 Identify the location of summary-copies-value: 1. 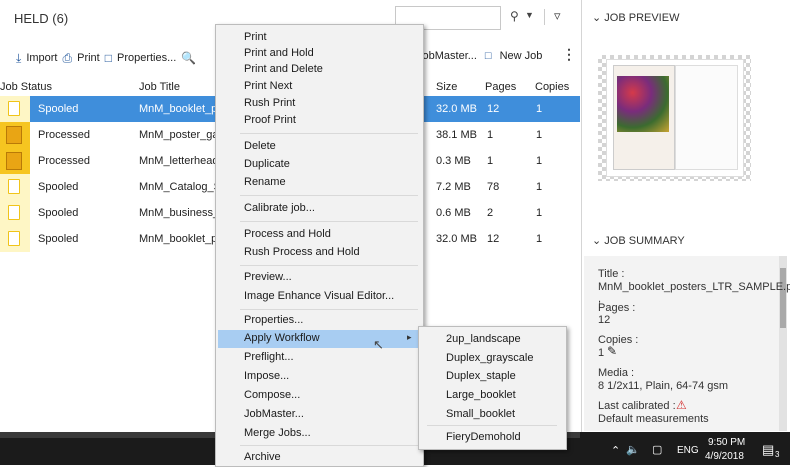
(601, 353).